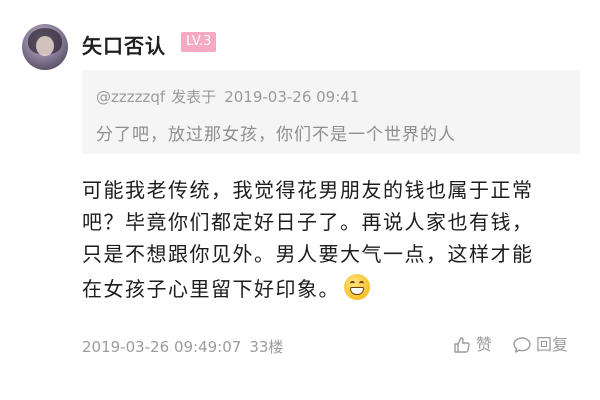  What do you see at coordinates (266, 347) in the screenshot?
I see `floor-number: 33楼` at bounding box center [266, 347].